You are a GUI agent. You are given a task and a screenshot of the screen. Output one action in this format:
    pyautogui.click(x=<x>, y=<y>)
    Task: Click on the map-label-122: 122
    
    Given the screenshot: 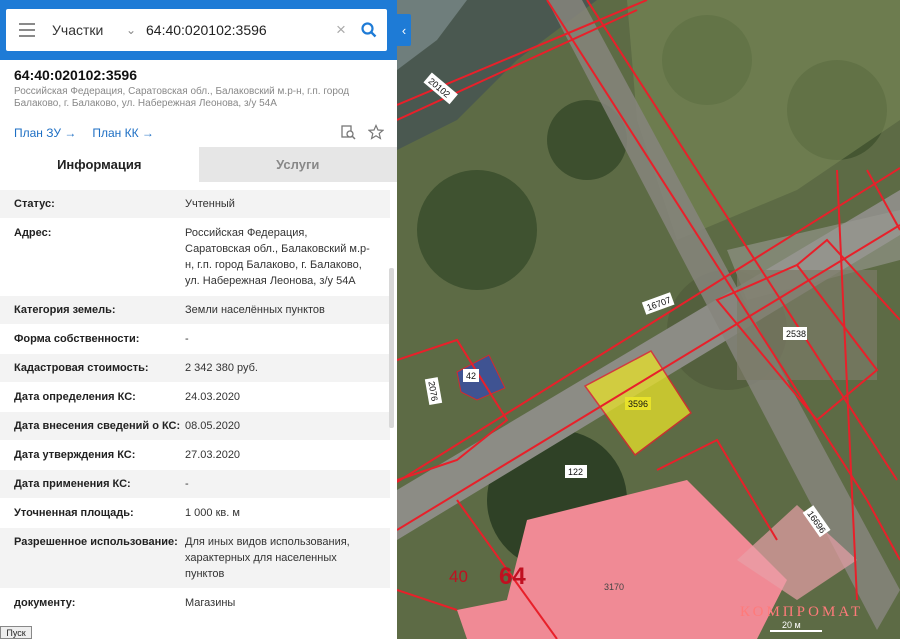 What is the action you would take?
    pyautogui.click(x=575, y=472)
    